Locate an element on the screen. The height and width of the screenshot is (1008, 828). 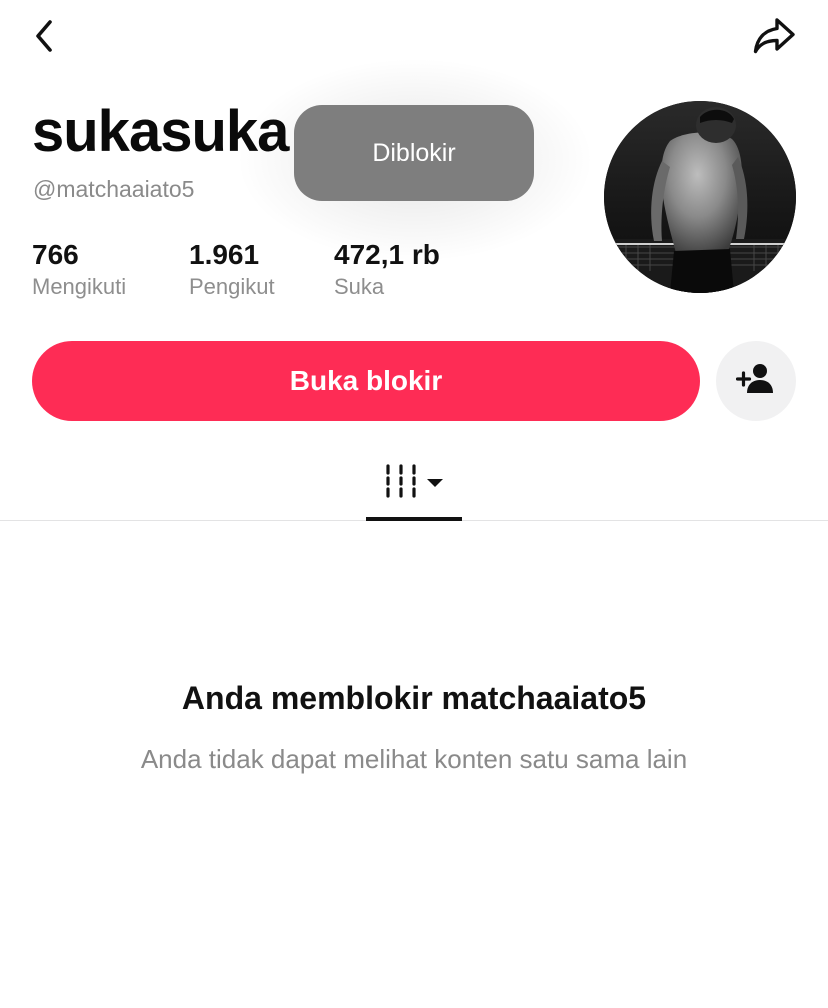
stat-following: 766 Mengikuti is located at coordinates (79, 270).